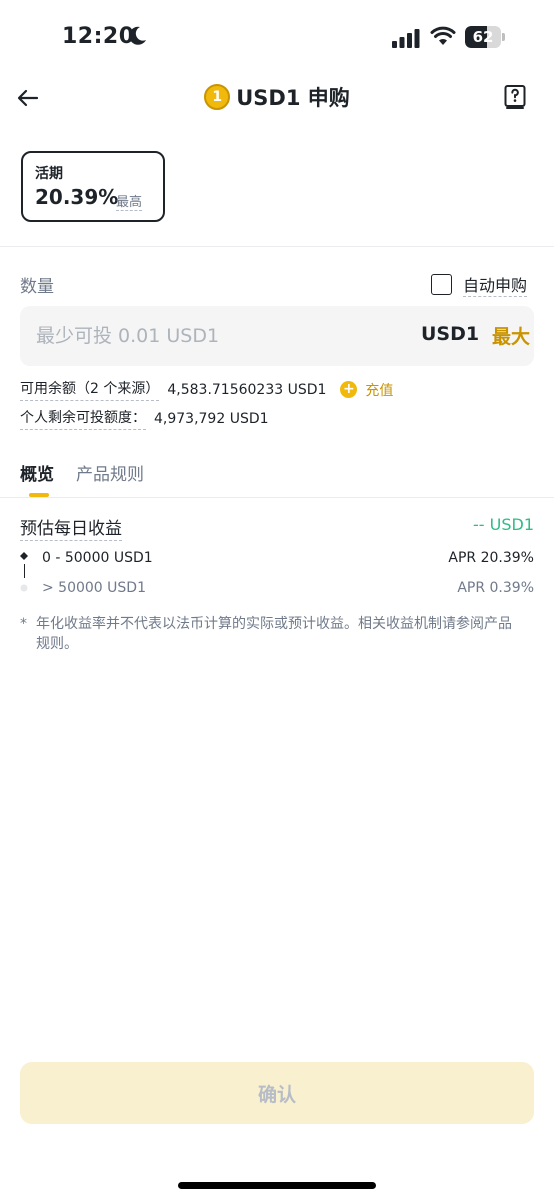  Describe the element at coordinates (443, 35) in the screenshot. I see `wifi-icon` at that location.